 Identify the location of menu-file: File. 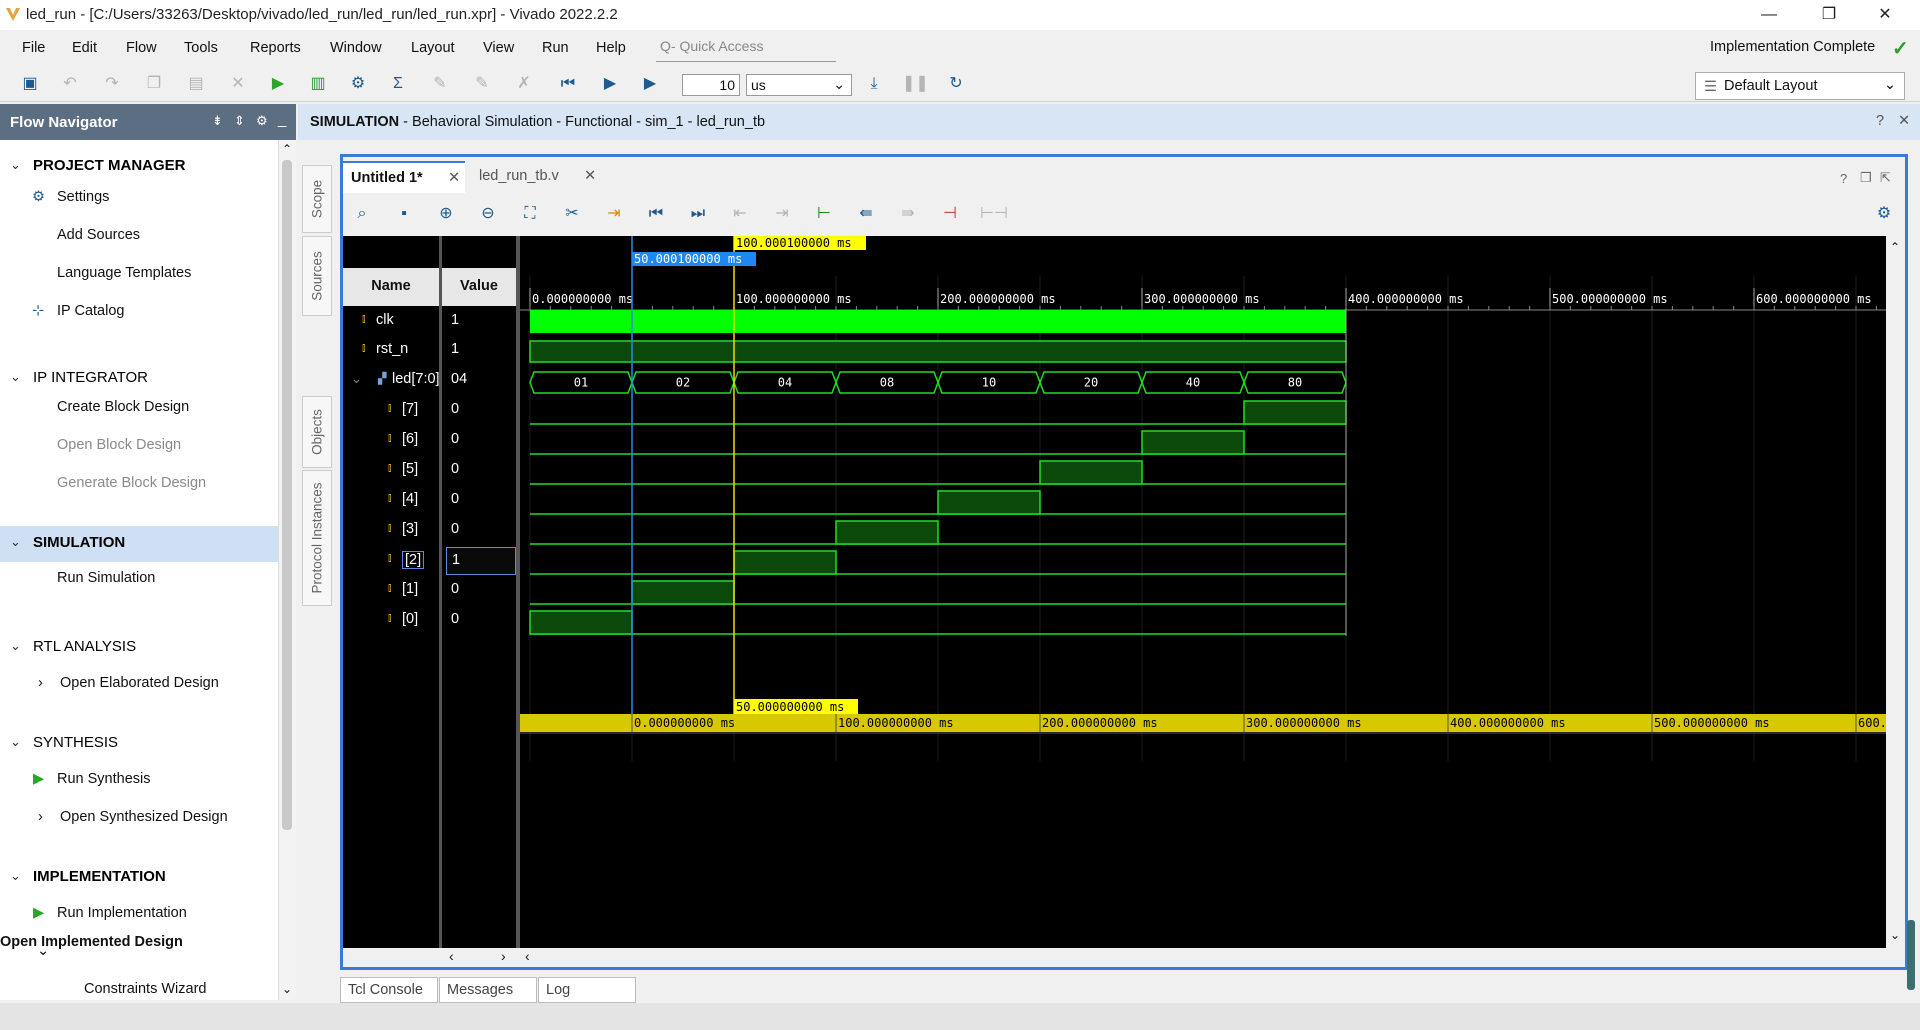
(33, 48).